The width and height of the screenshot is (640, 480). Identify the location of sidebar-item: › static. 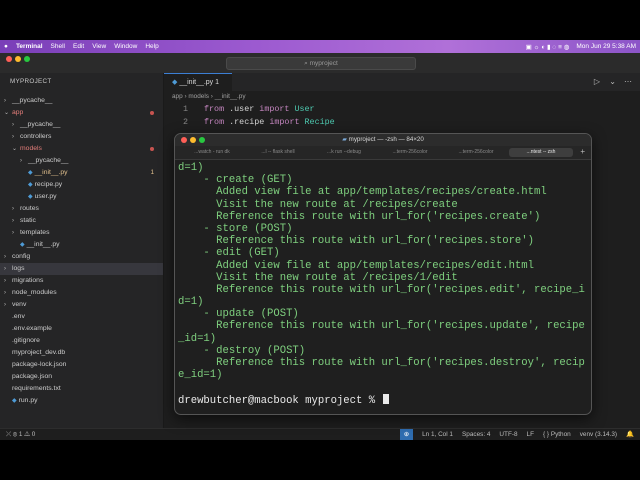
(81, 221).